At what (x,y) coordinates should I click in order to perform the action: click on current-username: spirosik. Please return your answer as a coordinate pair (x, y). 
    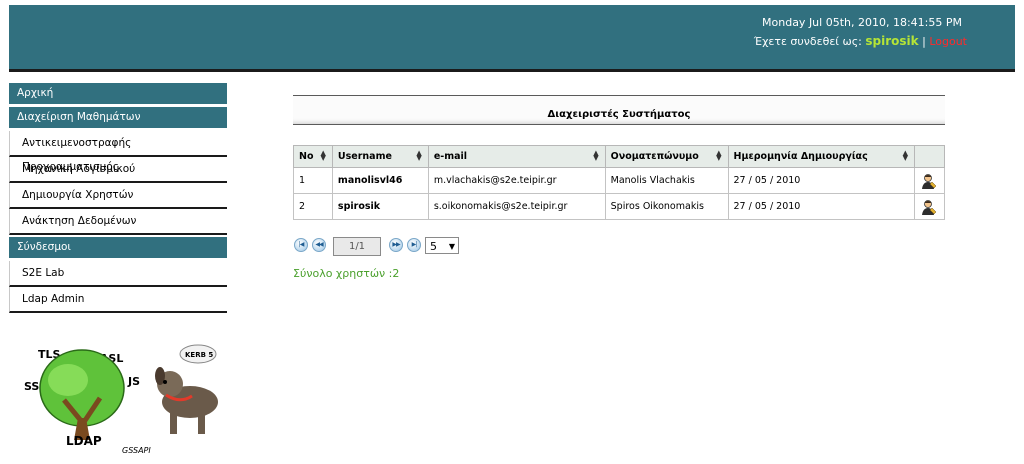
    Looking at the image, I should click on (892, 41).